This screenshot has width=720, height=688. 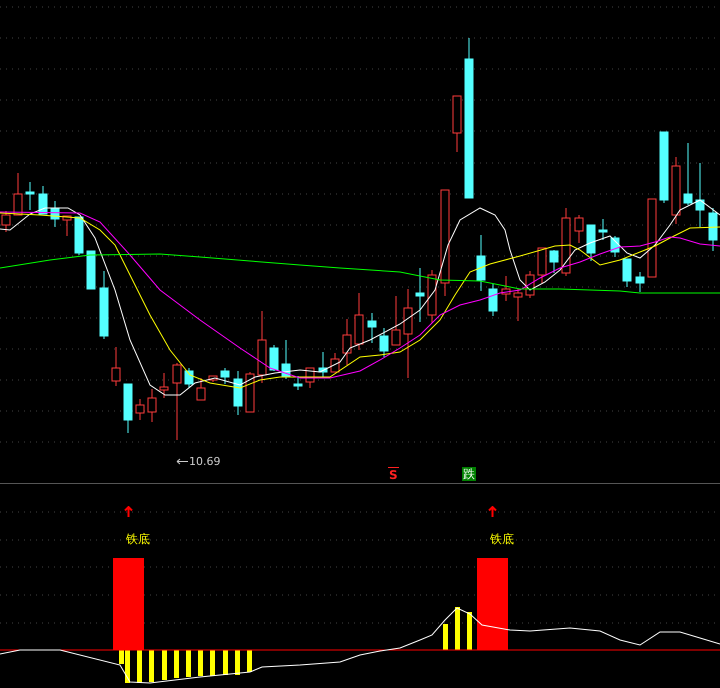 I want to click on fall-signal: 跌, so click(x=469, y=474).